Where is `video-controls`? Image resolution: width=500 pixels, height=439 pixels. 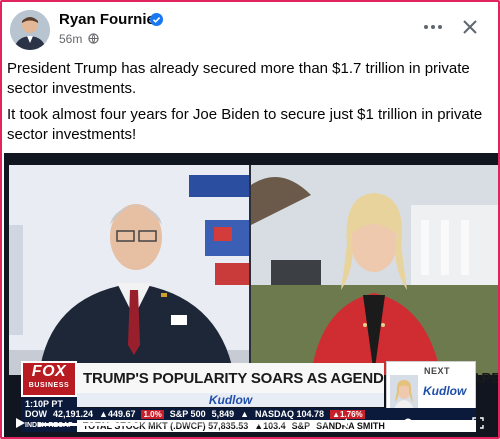
video-controls is located at coordinates (251, 423).